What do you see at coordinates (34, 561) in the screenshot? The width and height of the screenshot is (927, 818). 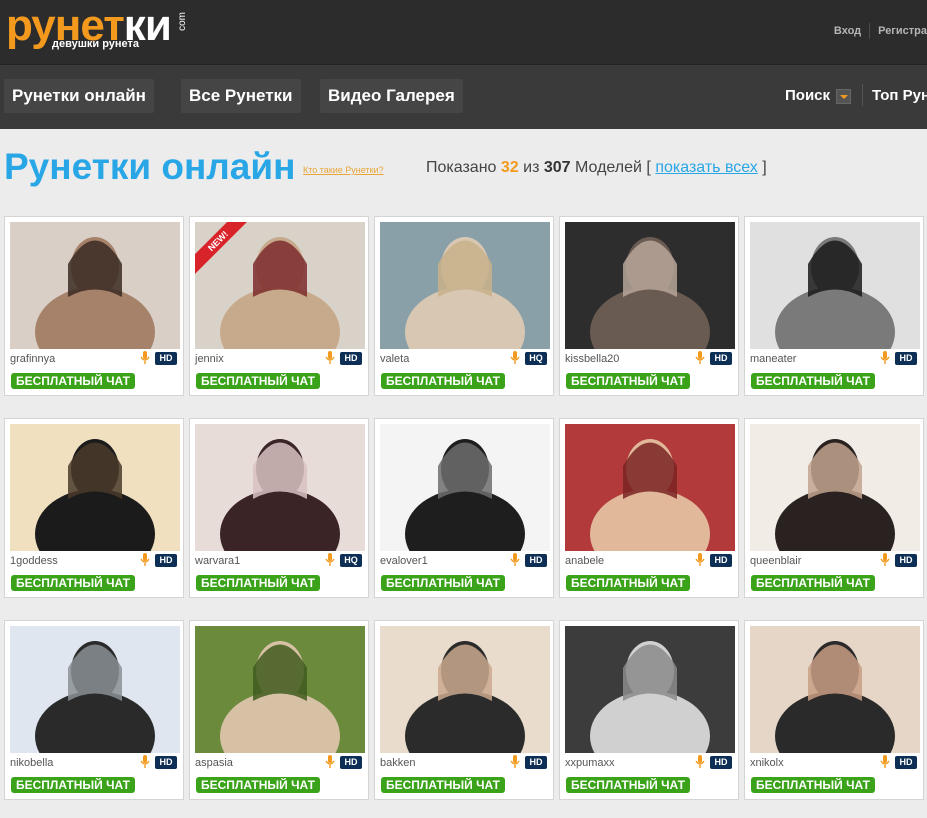 I see `model-name: 1goddess` at bounding box center [34, 561].